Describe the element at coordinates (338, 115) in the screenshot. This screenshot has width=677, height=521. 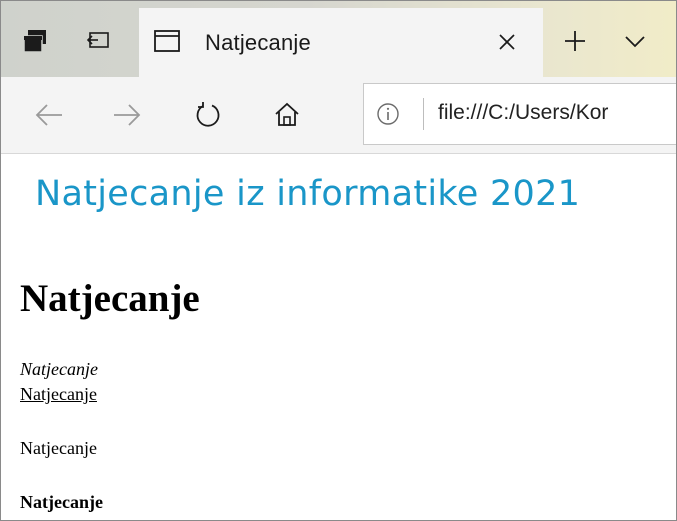
I see `navigation-toolbar: file:///C:/Users/Kor` at that location.